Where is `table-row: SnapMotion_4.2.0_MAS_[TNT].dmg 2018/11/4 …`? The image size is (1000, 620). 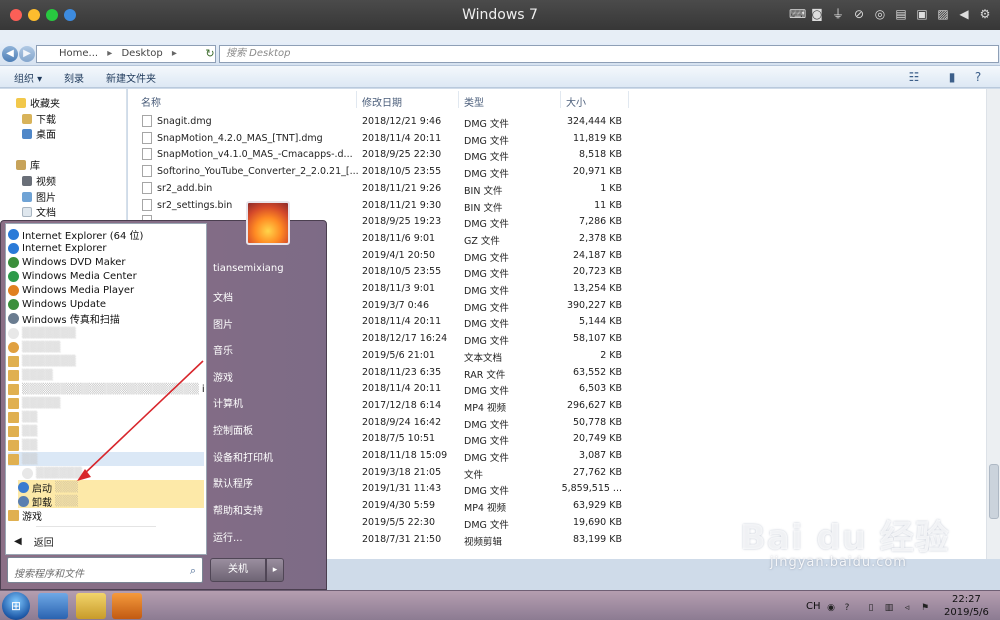
table-row: SnapMotion_4.2.0_MAS_[TNT].dmg 2018/11/4 … is located at coordinates (378, 138).